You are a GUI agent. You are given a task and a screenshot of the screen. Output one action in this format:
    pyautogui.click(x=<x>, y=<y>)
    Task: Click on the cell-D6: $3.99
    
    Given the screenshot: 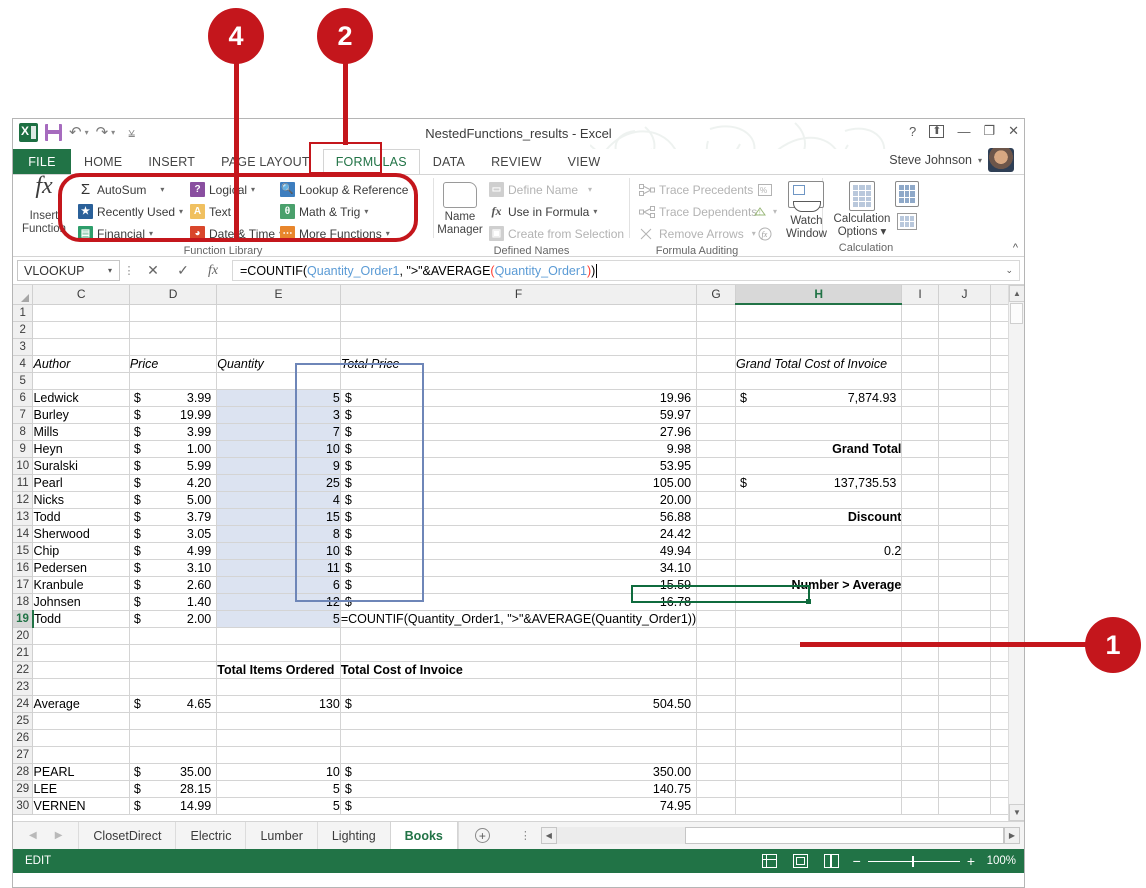 What is the action you would take?
    pyautogui.click(x=173, y=398)
    